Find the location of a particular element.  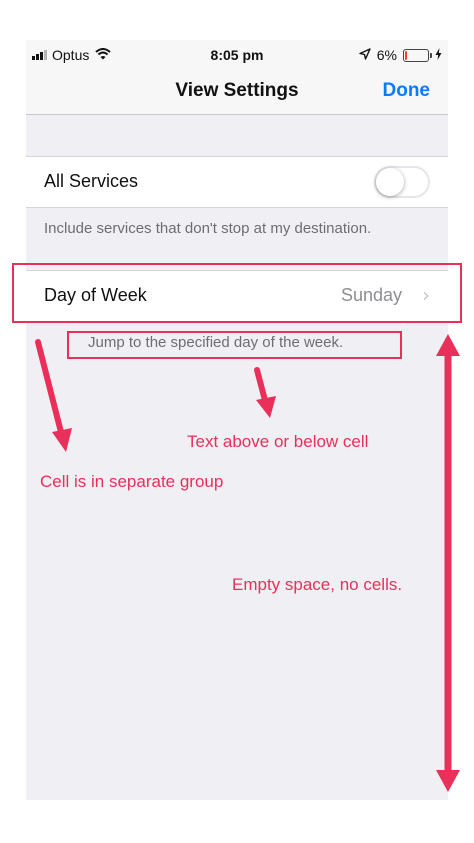

annotation-empty-space: Empty space, no cells. is located at coordinates (317, 584).